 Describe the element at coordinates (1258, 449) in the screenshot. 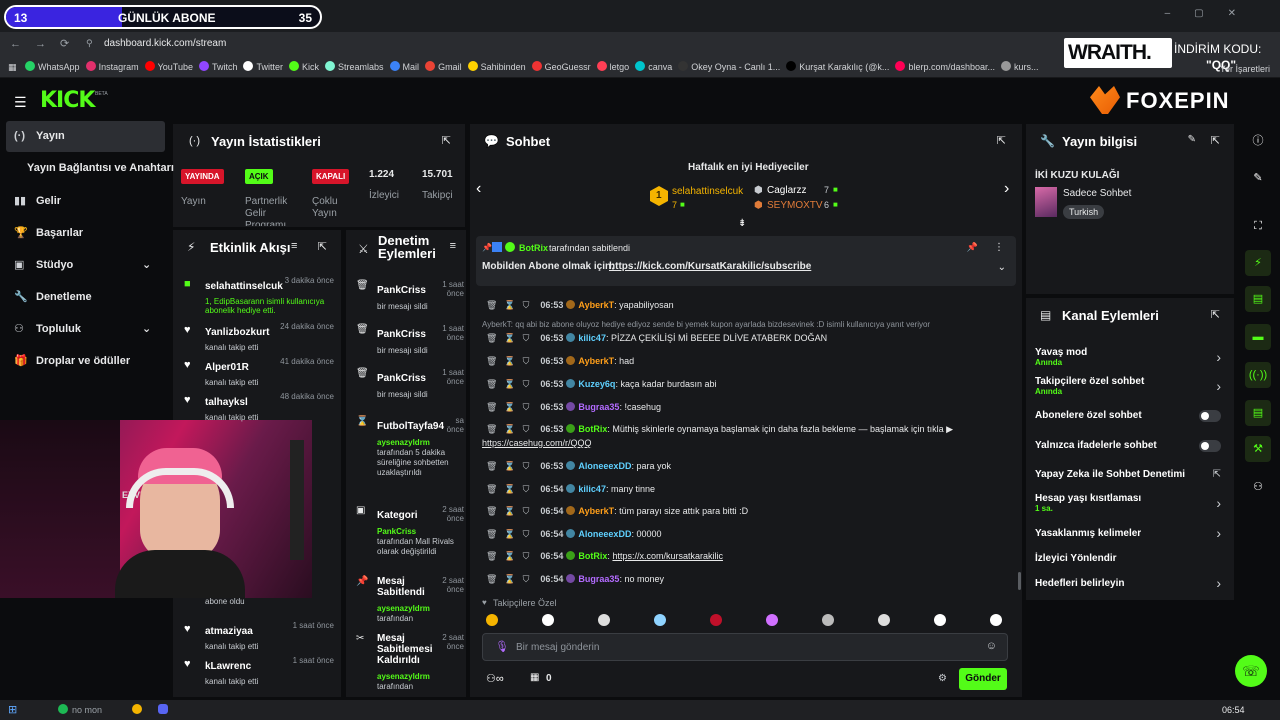

I see `wrench-icon: ⚒` at that location.